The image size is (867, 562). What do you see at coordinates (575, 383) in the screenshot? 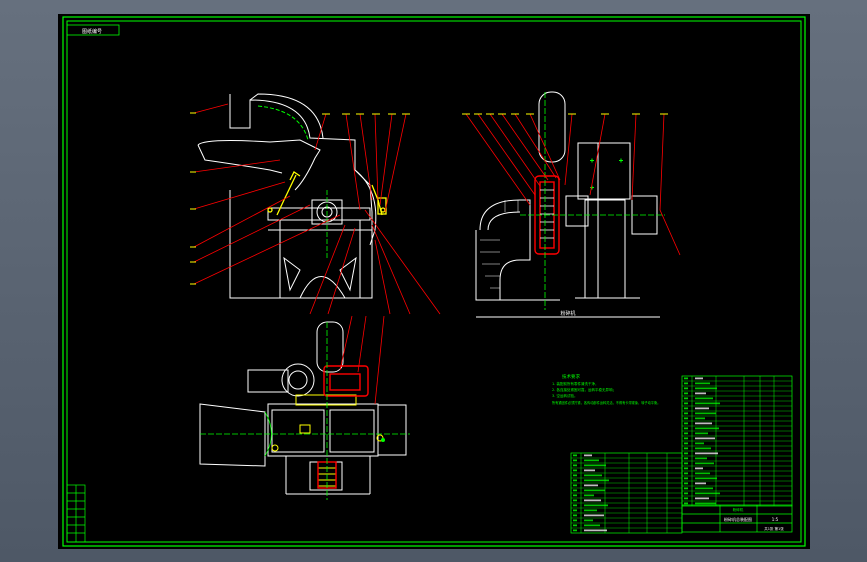
I see `tech-line-1: 1. 装配前所有零件清洗干净，` at bounding box center [575, 383].